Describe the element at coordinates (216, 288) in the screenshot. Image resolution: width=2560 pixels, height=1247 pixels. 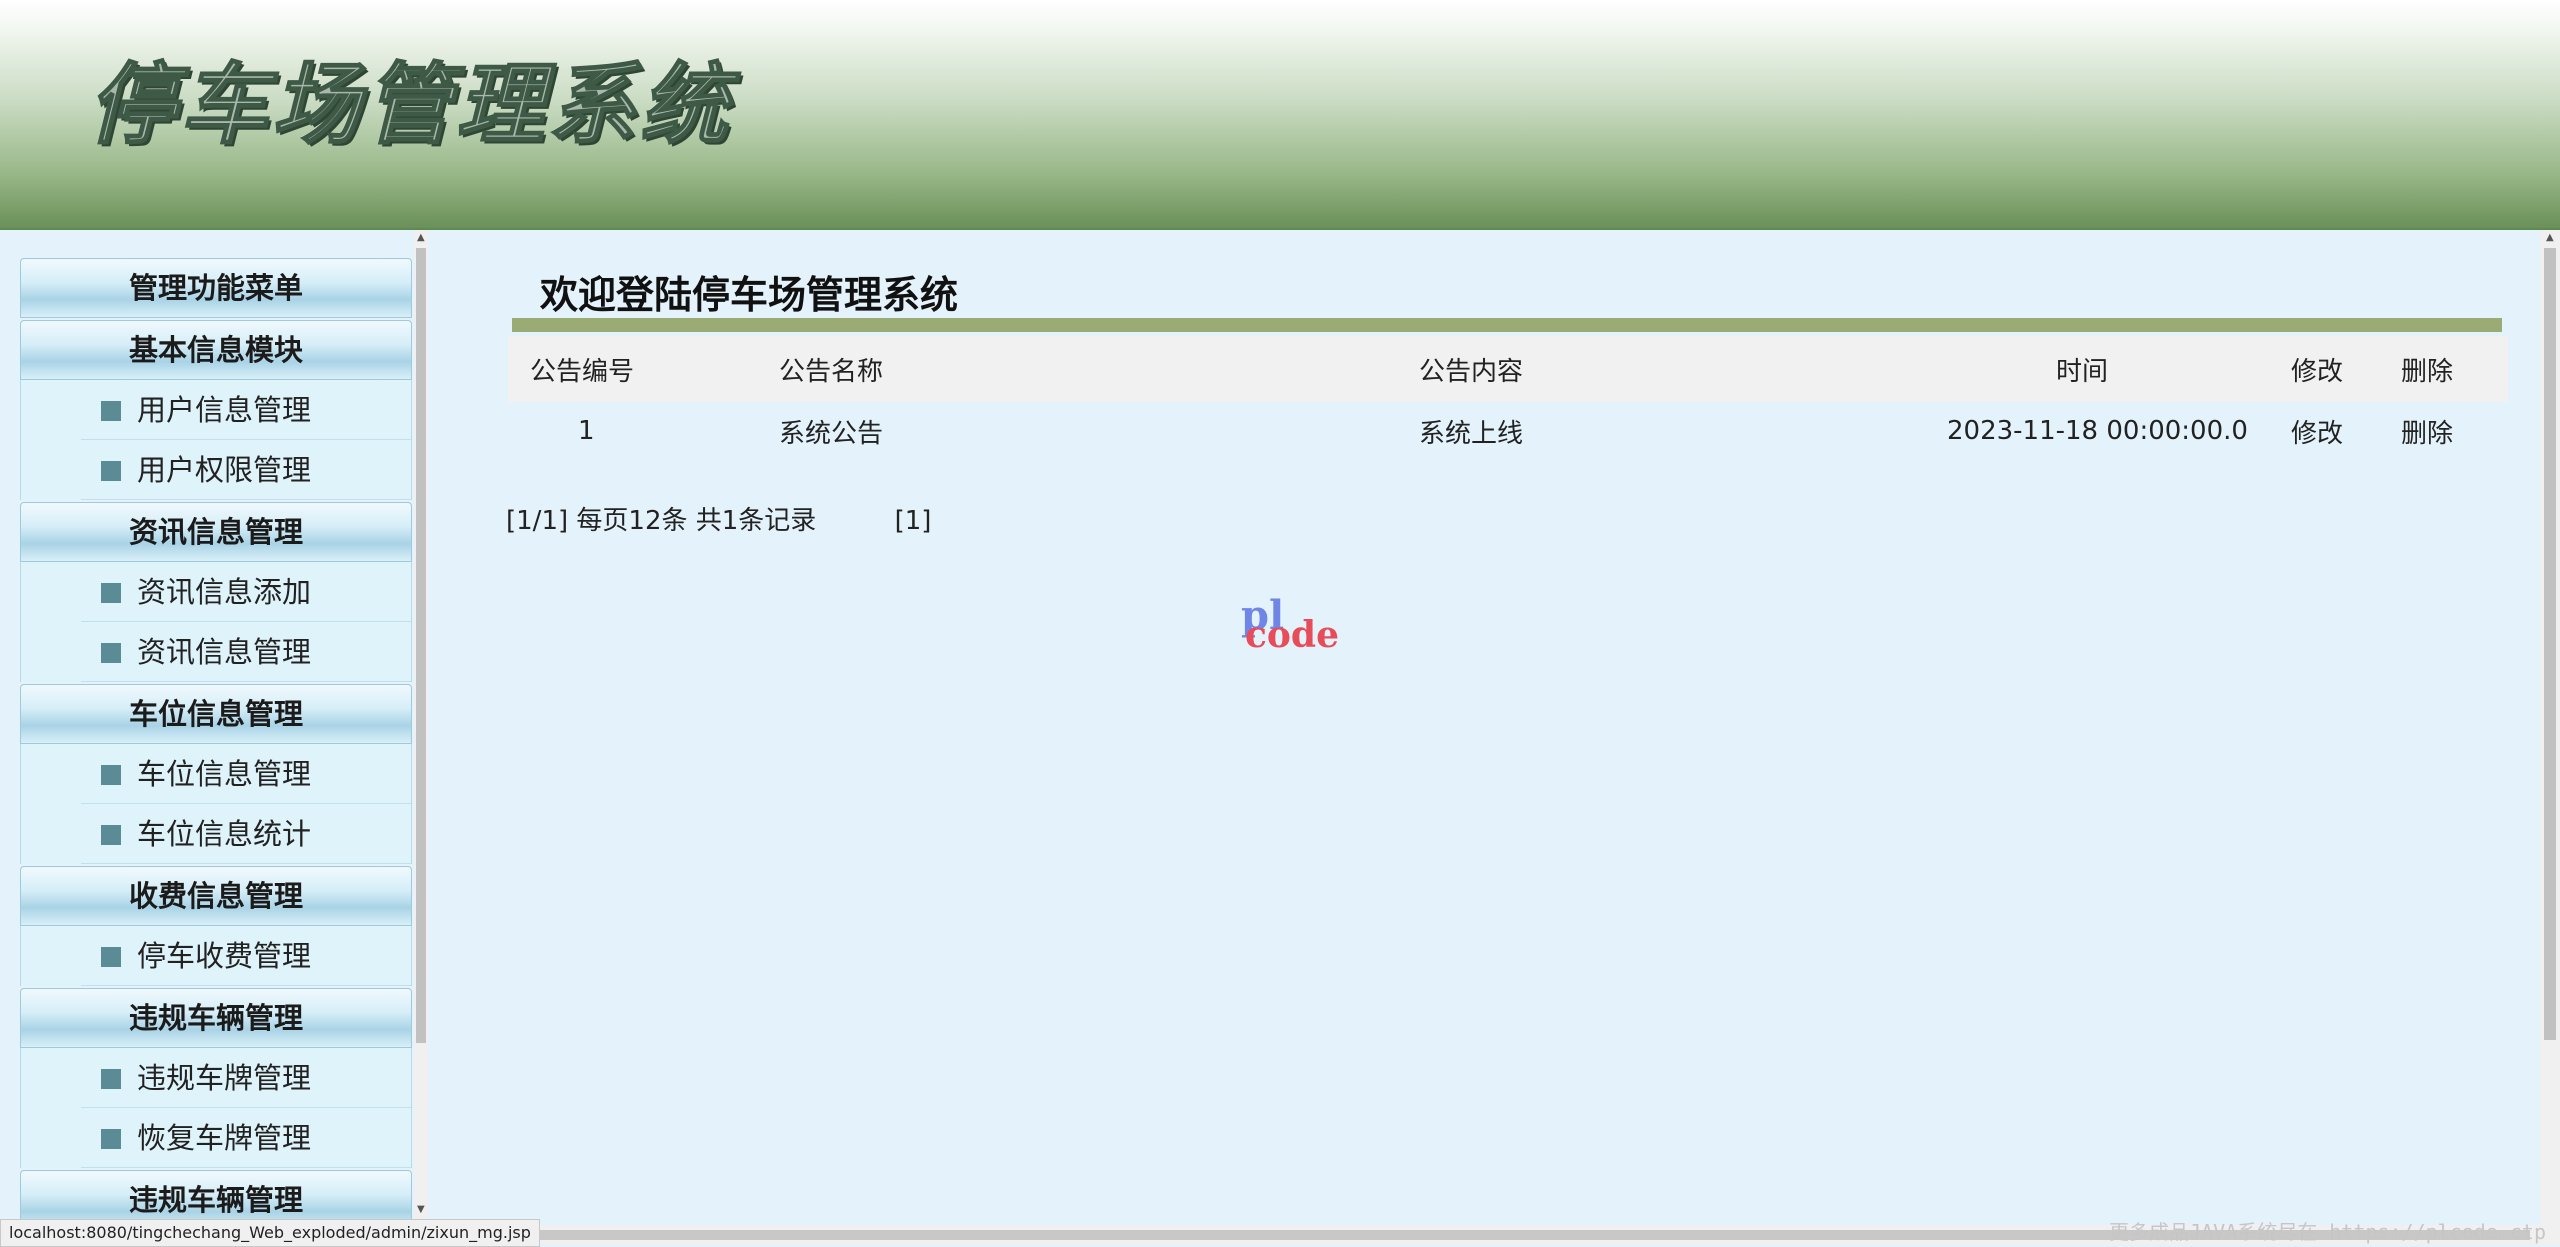
I see `menu-header: 管理功能菜单` at that location.